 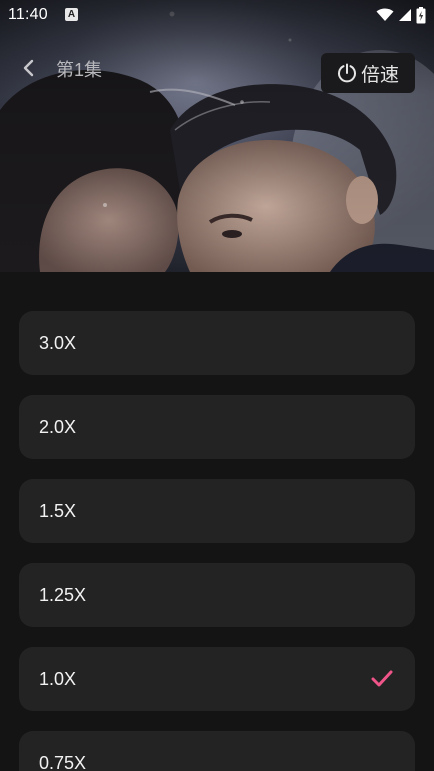 What do you see at coordinates (217, 679) in the screenshot?
I see `speed-option-1-0x: 1.0X` at bounding box center [217, 679].